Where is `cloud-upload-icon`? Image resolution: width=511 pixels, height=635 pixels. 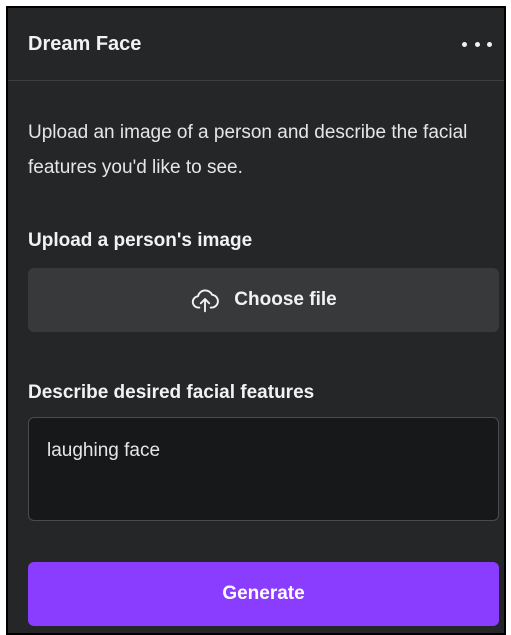 cloud-upload-icon is located at coordinates (206, 301).